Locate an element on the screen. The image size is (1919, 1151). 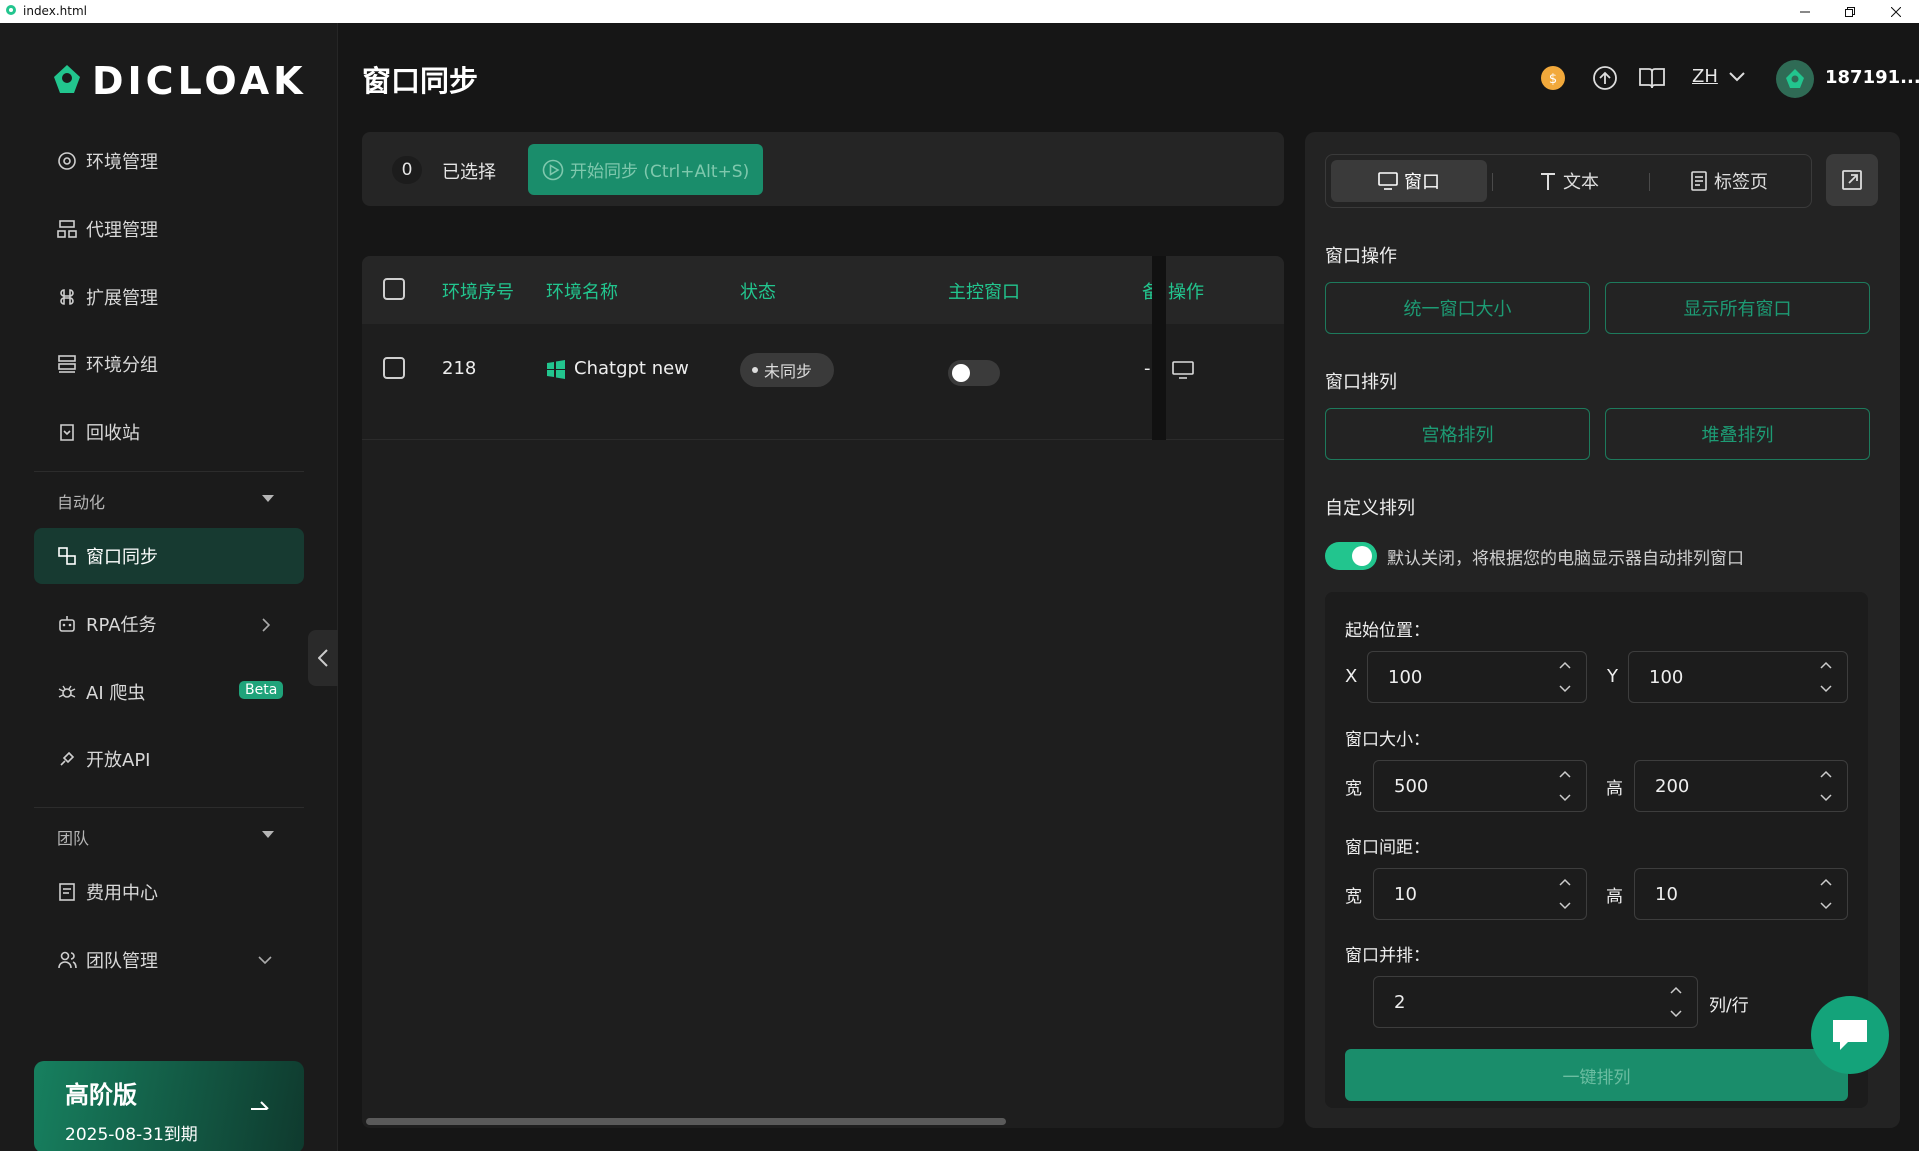
docs-icon is located at coordinates (1652, 78).